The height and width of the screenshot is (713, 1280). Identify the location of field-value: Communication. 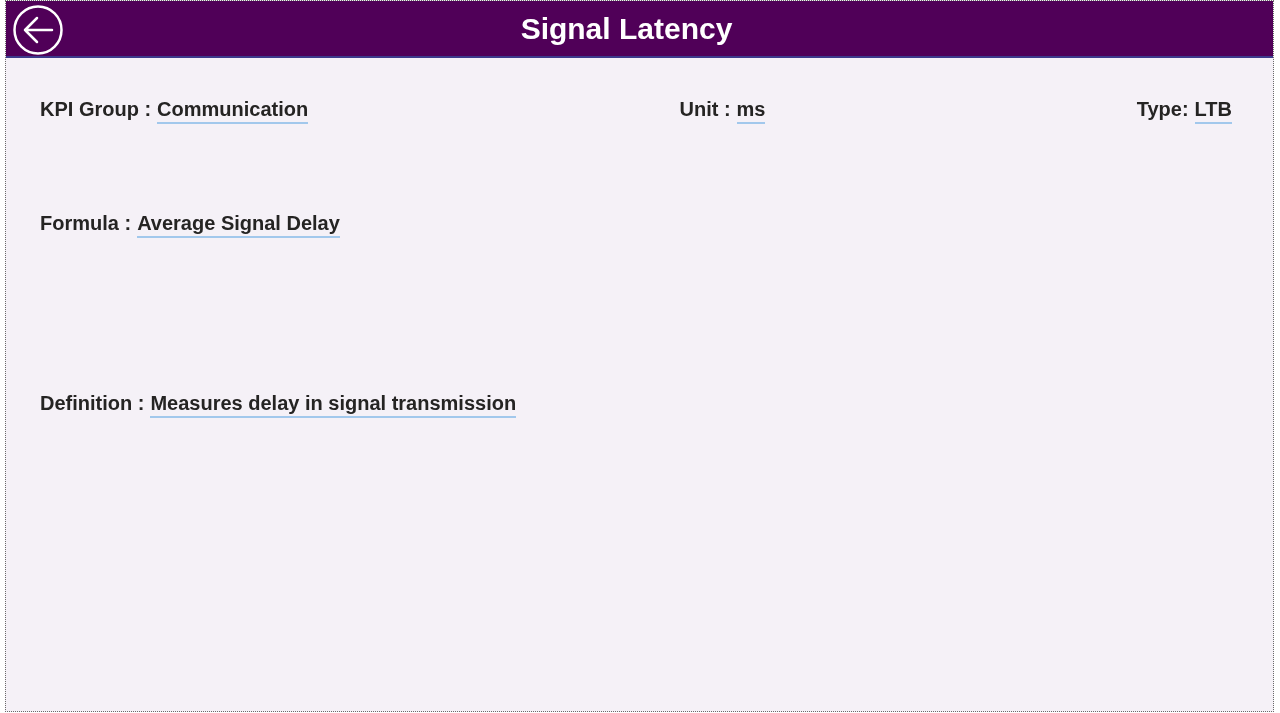
(233, 110).